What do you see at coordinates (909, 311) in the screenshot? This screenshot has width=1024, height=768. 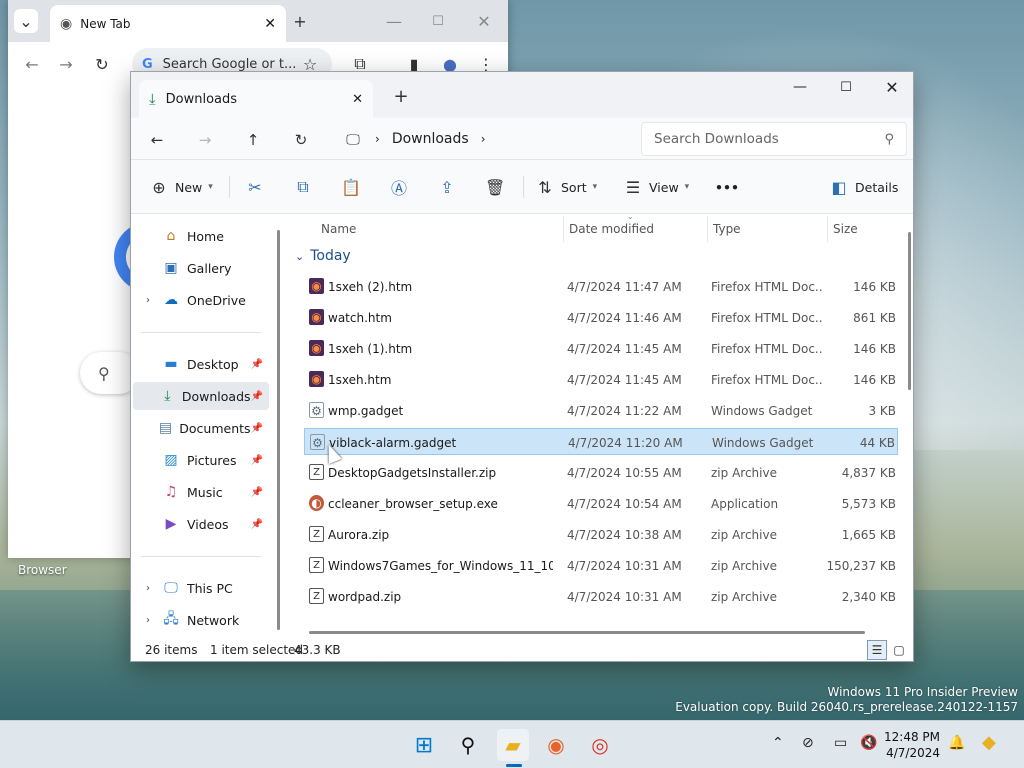 I see `file-list-vertical-scrollbar` at bounding box center [909, 311].